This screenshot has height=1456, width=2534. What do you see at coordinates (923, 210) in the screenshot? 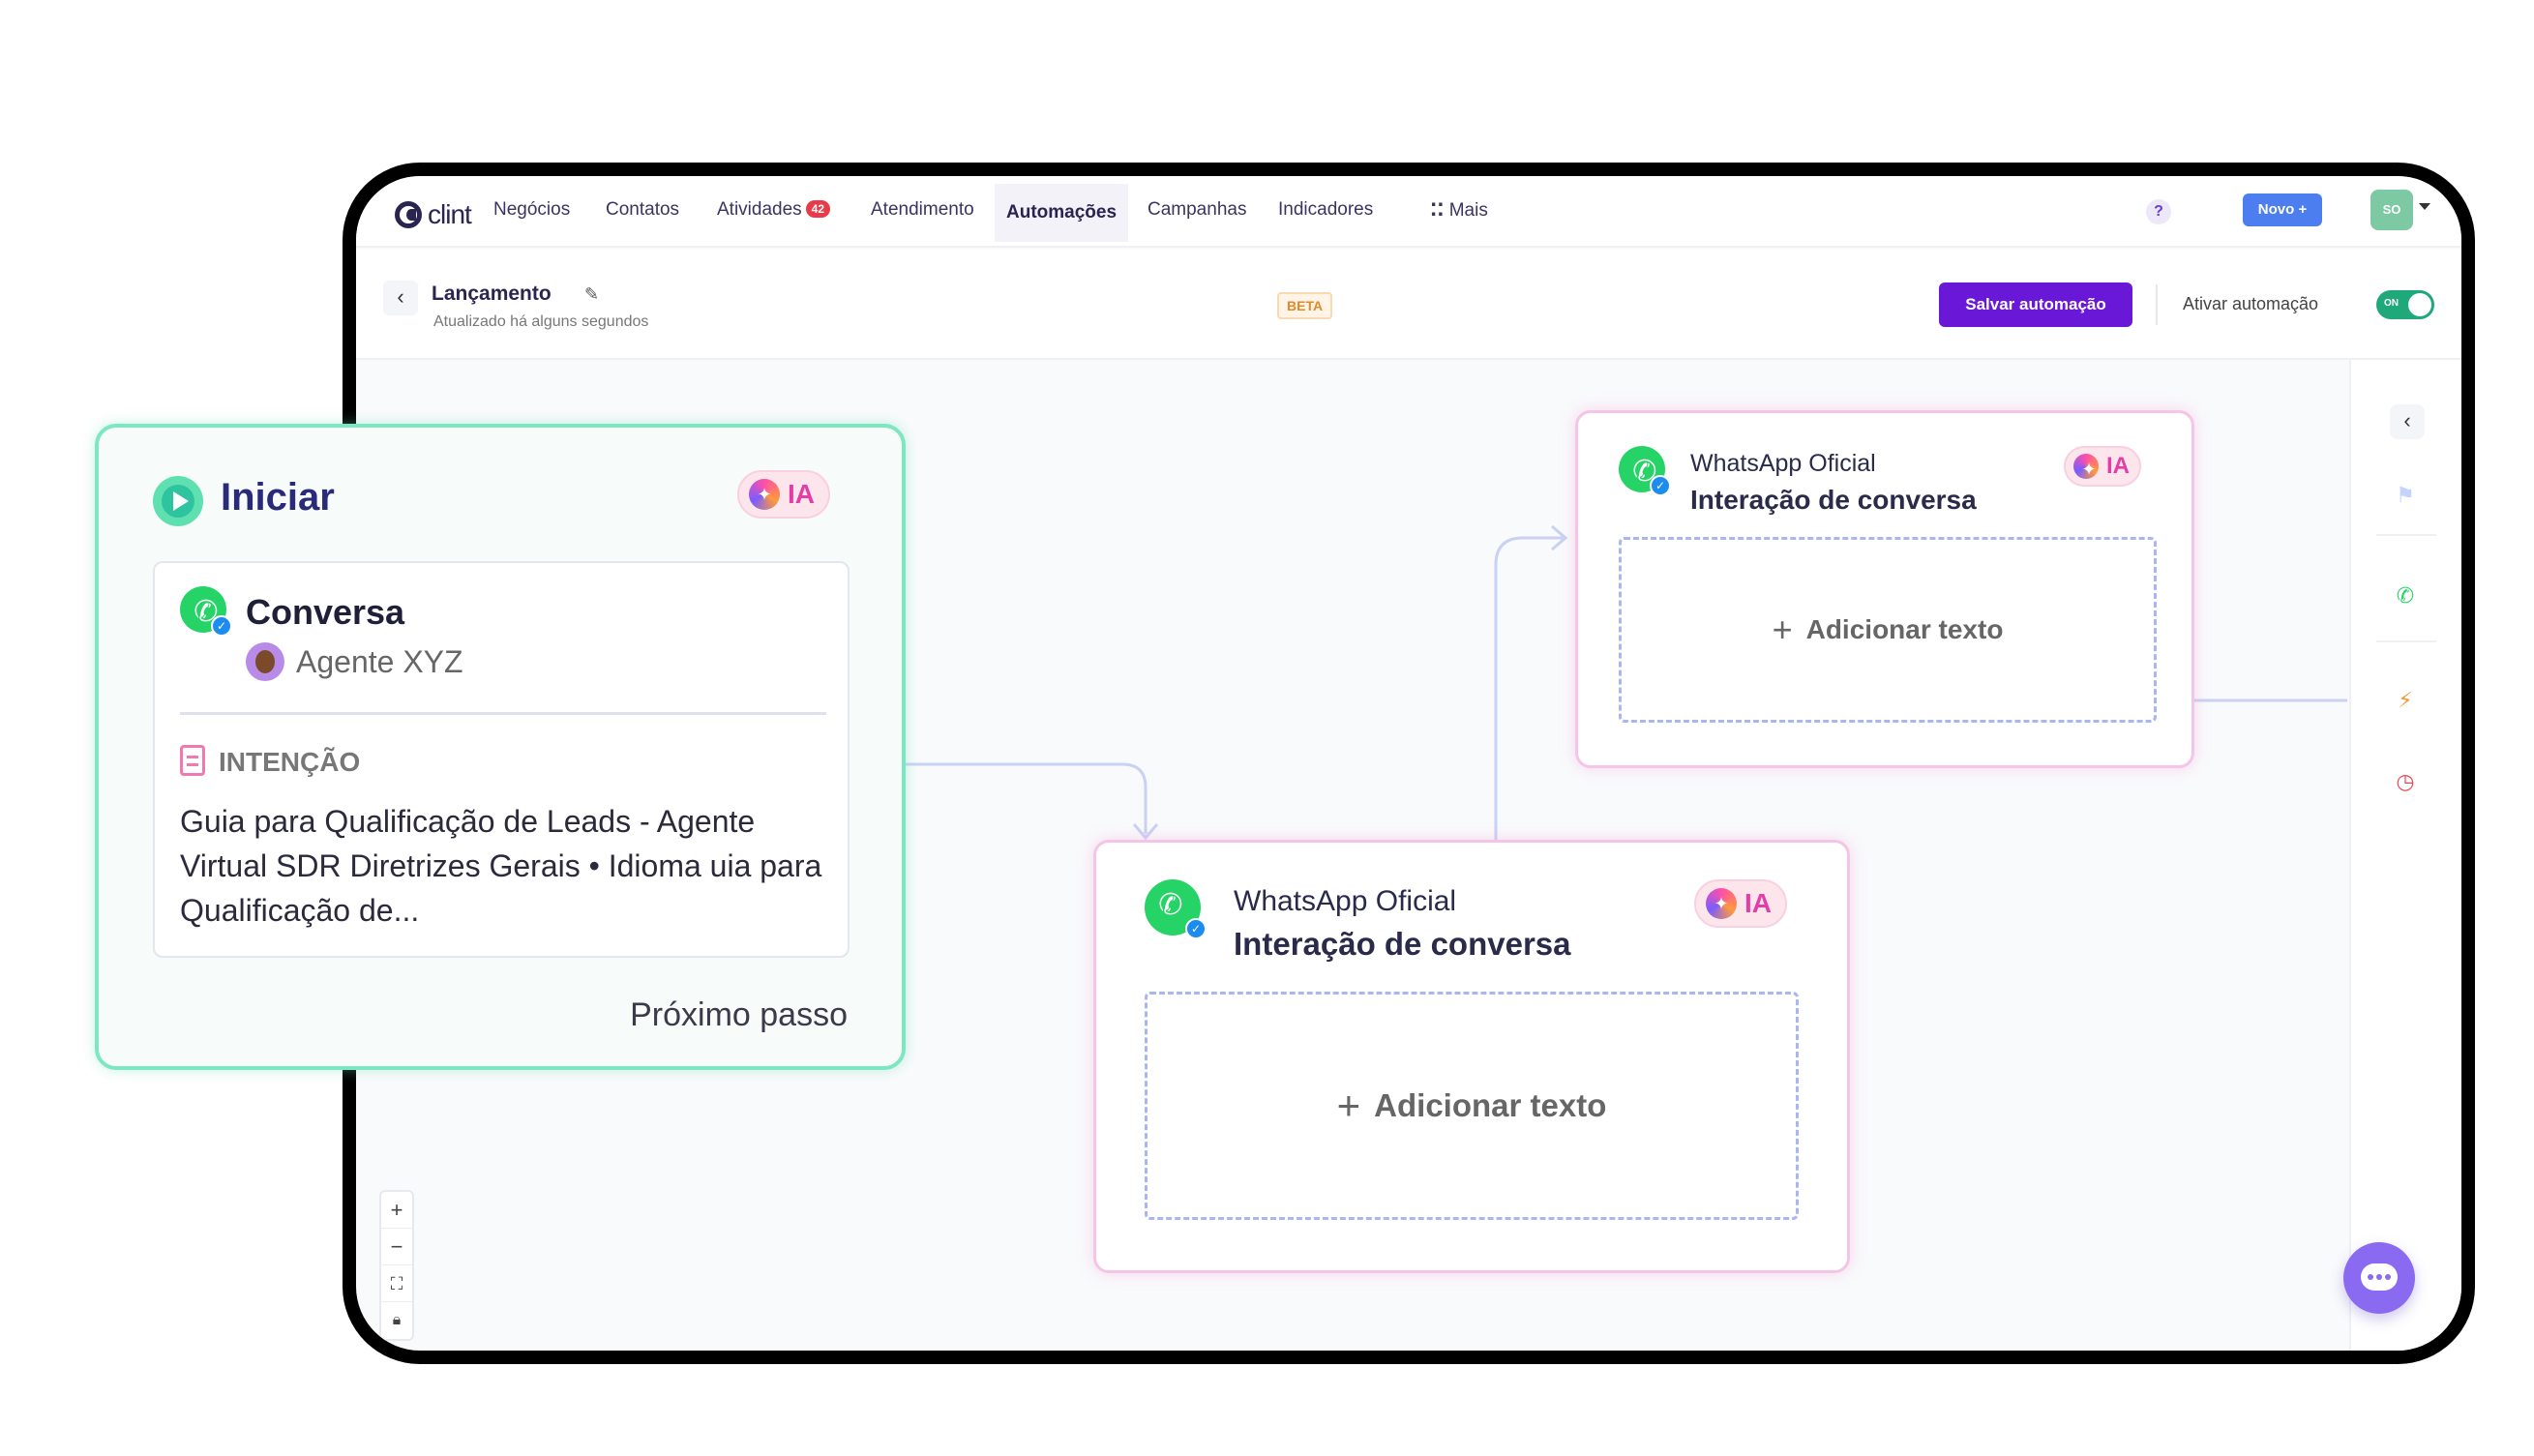
I see `nav-atendimento: Atendimento` at bounding box center [923, 210].